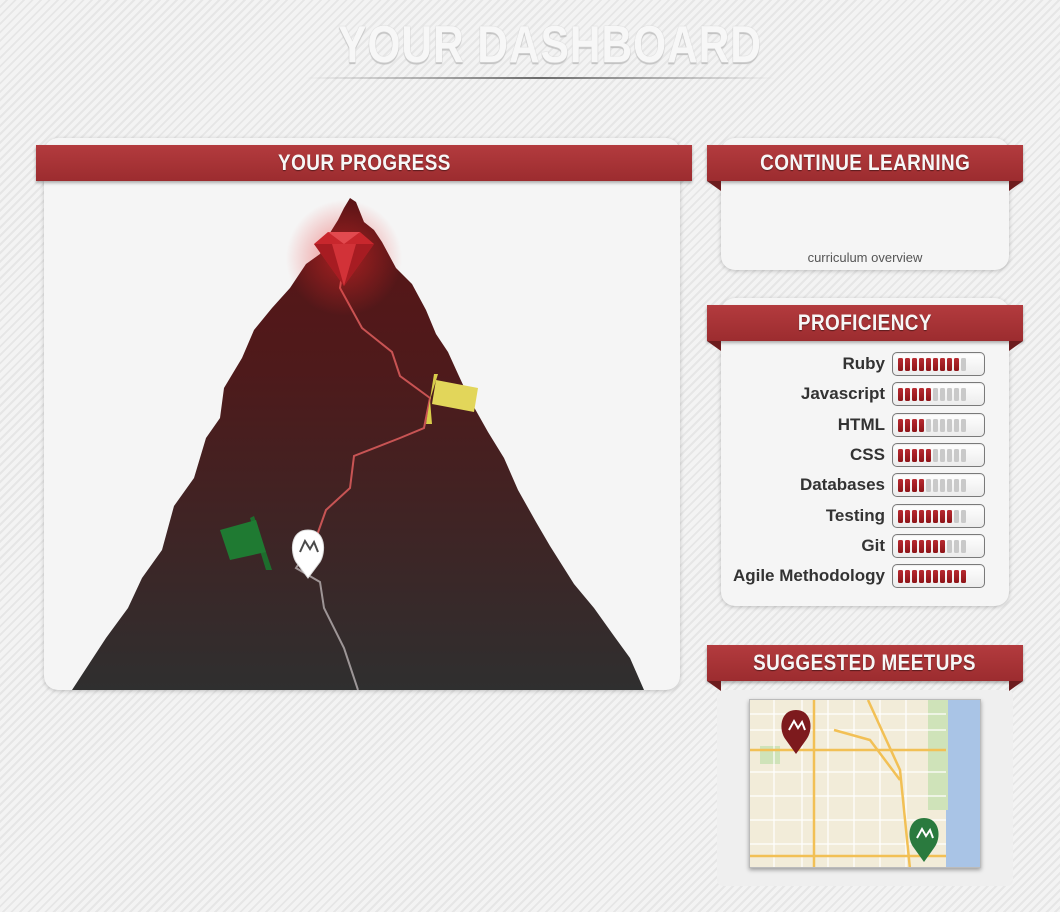 Image resolution: width=1060 pixels, height=912 pixels. I want to click on ruby-goal-icon, so click(344, 258).